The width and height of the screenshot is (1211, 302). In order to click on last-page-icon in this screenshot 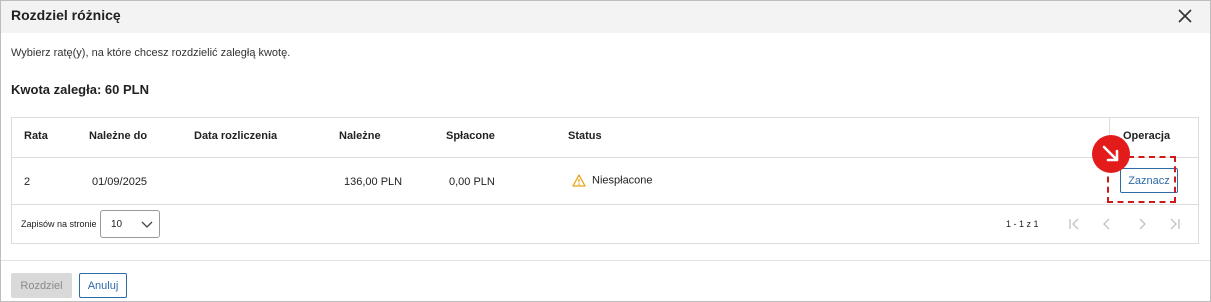, I will do `click(1175, 224)`.